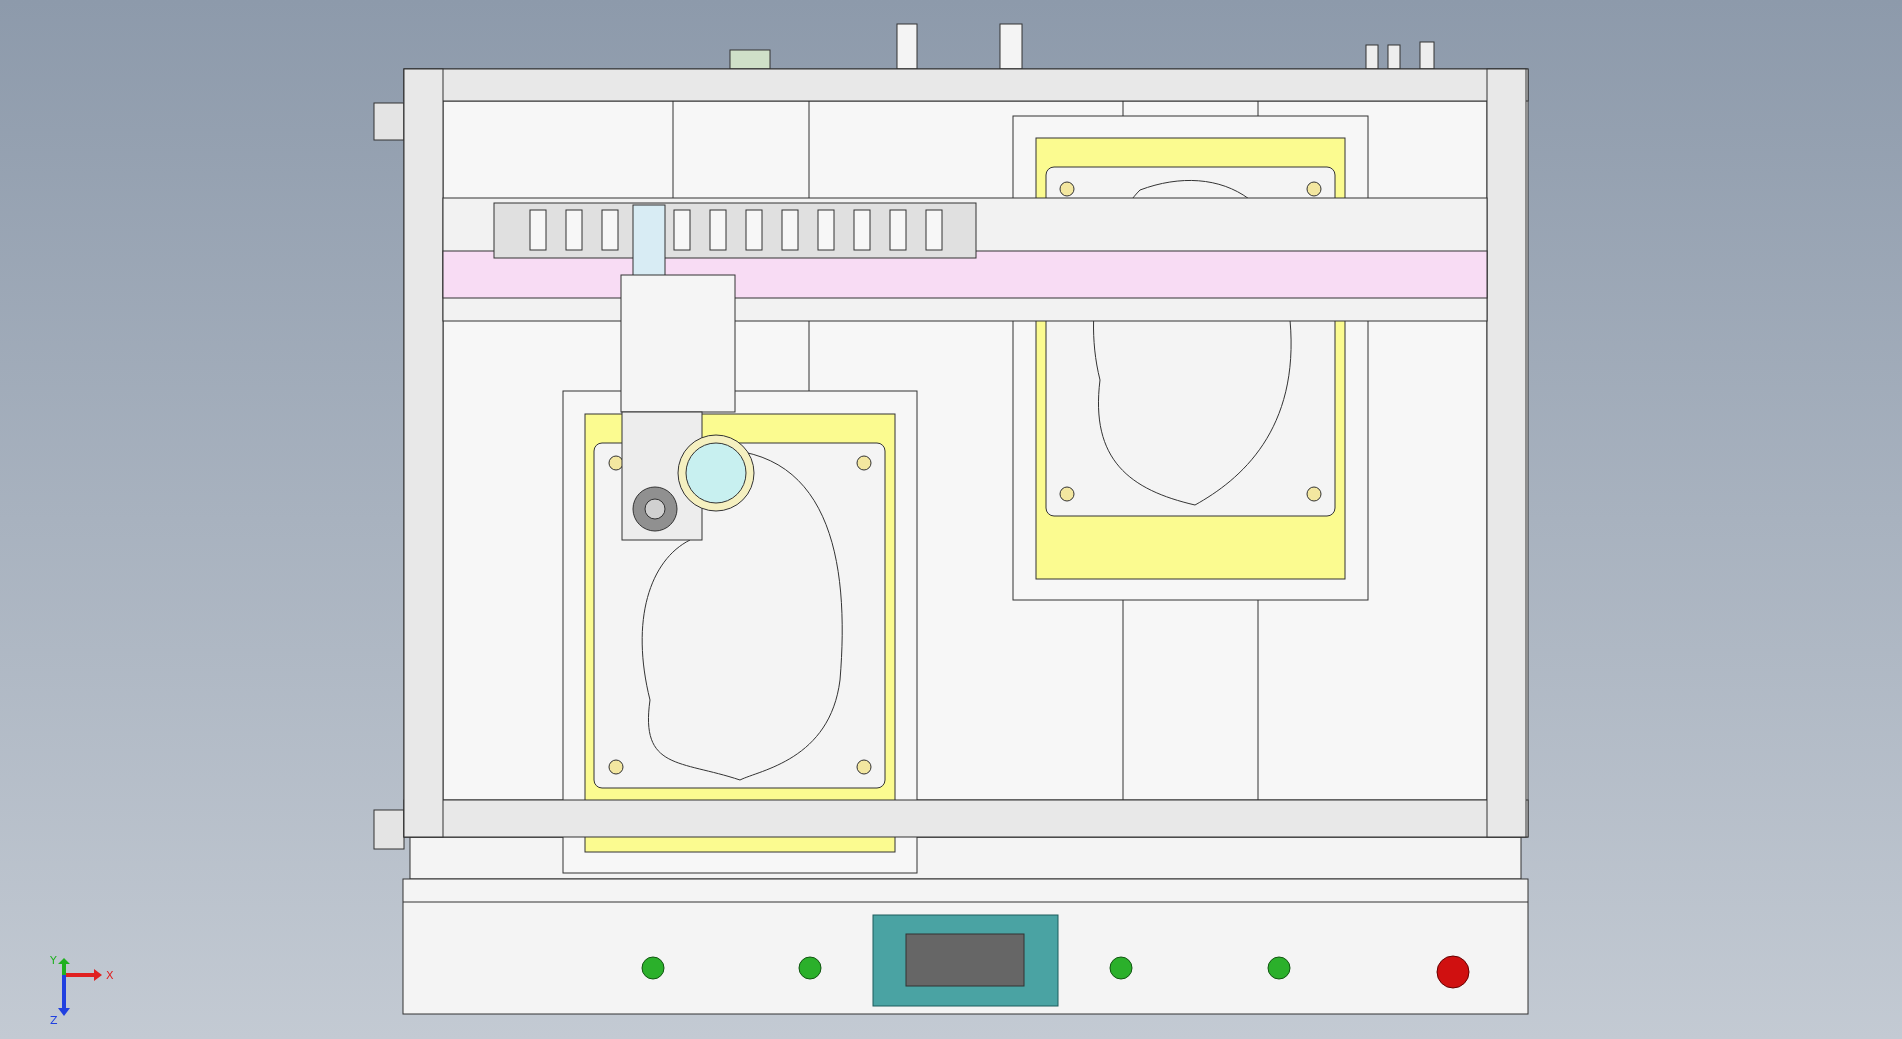 Image resolution: width=1902 pixels, height=1039 pixels. I want to click on axis-label: Z, so click(54, 1020).